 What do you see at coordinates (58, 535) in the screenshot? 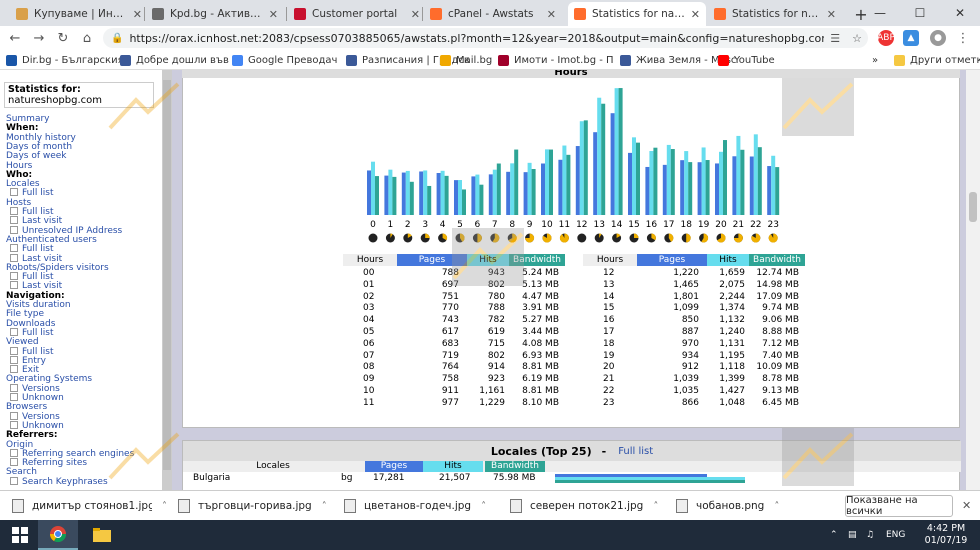
I see `chrome-taskbar-icon` at bounding box center [58, 535].